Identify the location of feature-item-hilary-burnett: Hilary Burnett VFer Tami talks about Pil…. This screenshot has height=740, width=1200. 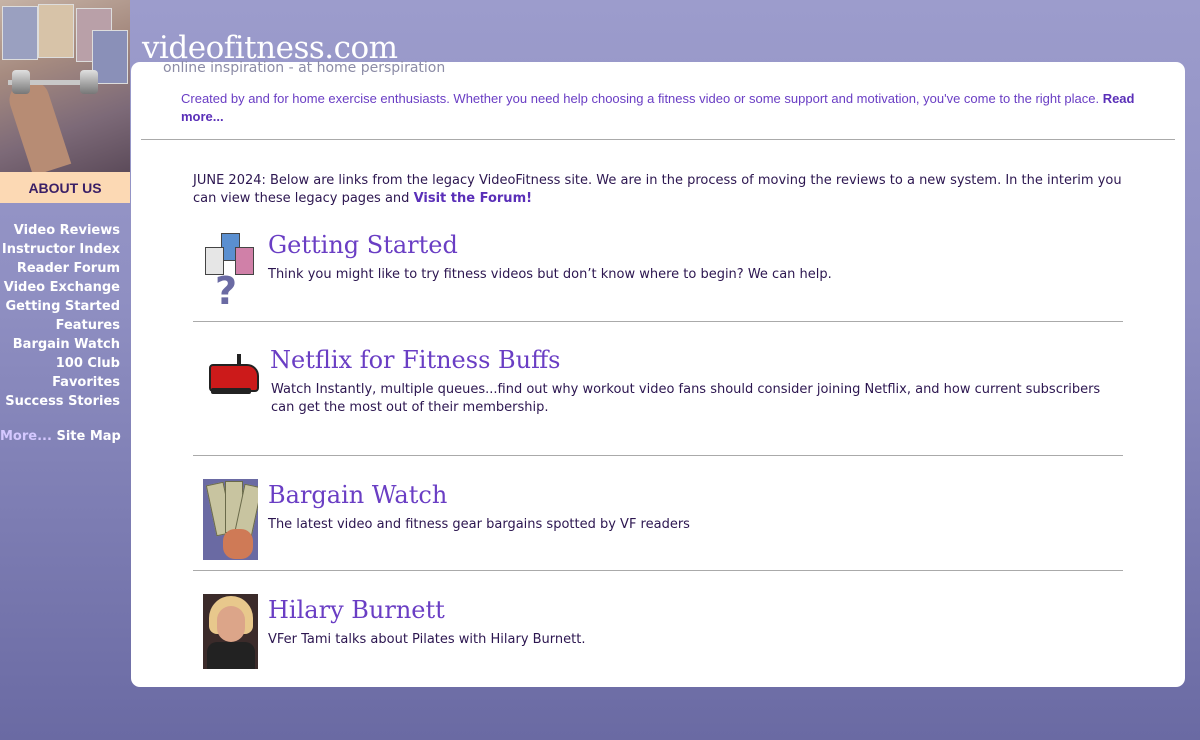
(658, 632).